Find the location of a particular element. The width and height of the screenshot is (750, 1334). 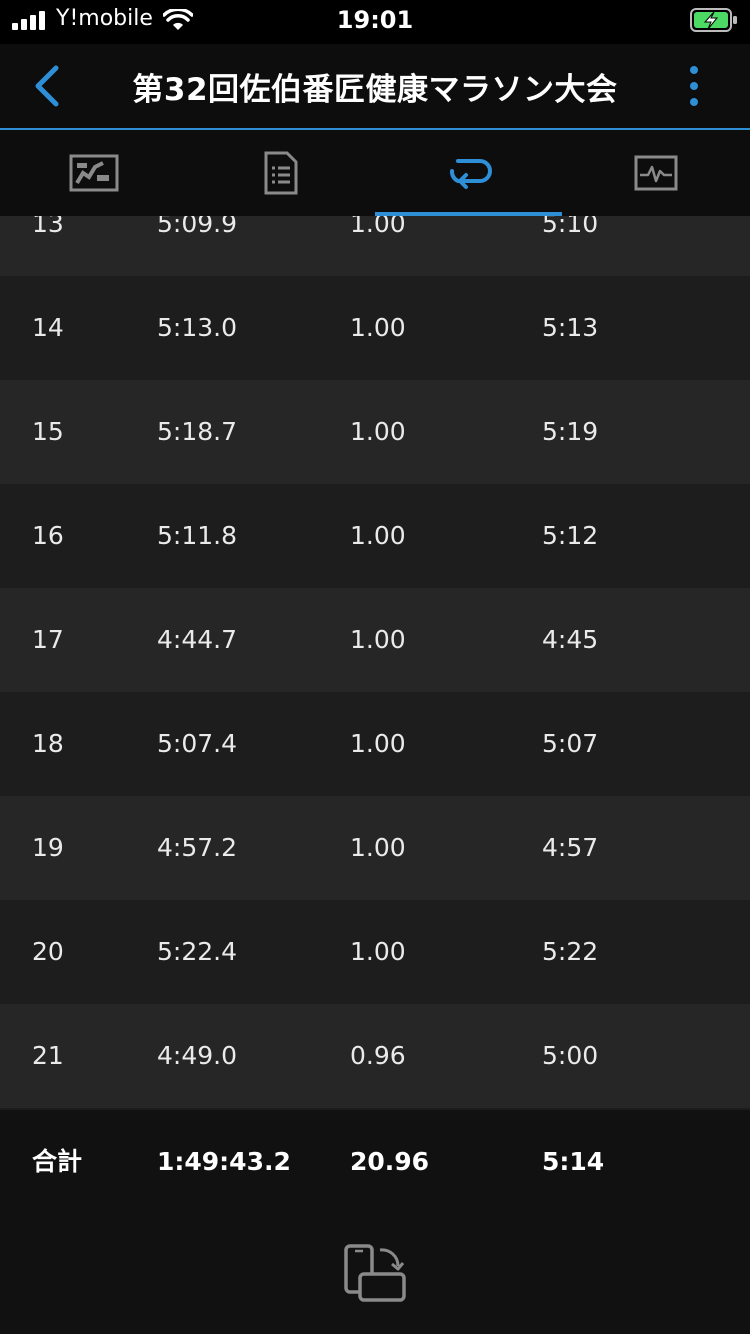

lap-number: 21 is located at coordinates (48, 1055).